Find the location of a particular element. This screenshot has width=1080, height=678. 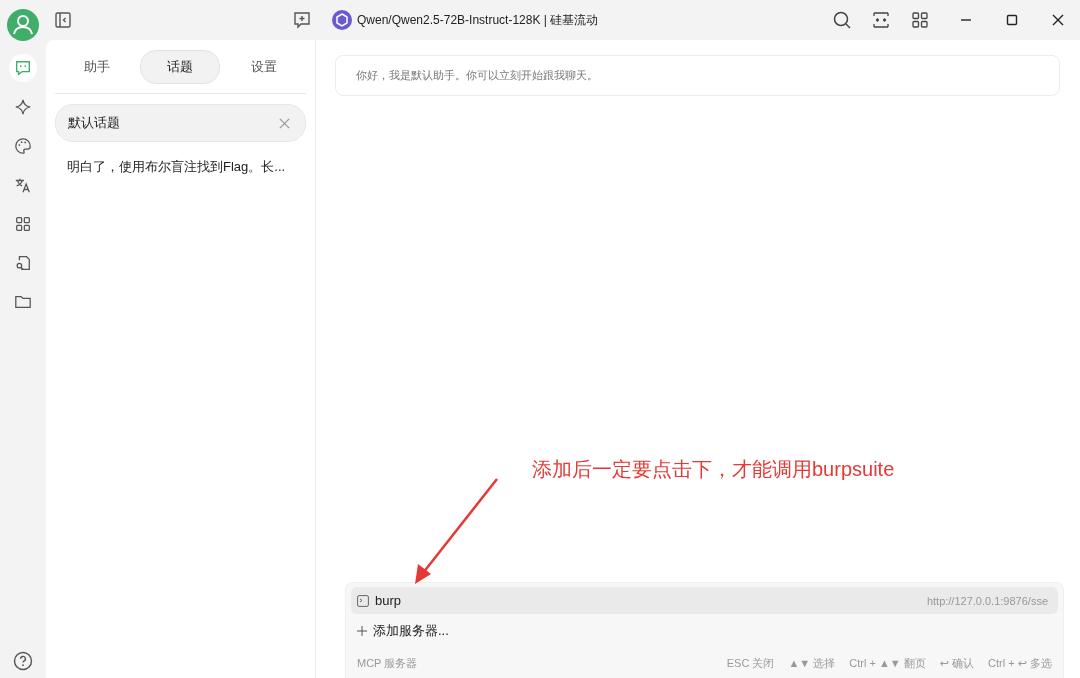

panel-title: MCP 服务器 is located at coordinates (387, 663).